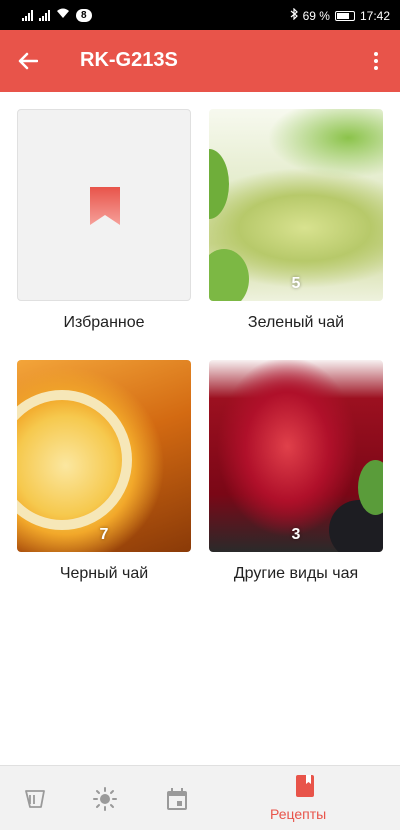 The width and height of the screenshot is (400, 830). What do you see at coordinates (63, 15) in the screenshot?
I see `wifi-icon` at bounding box center [63, 15].